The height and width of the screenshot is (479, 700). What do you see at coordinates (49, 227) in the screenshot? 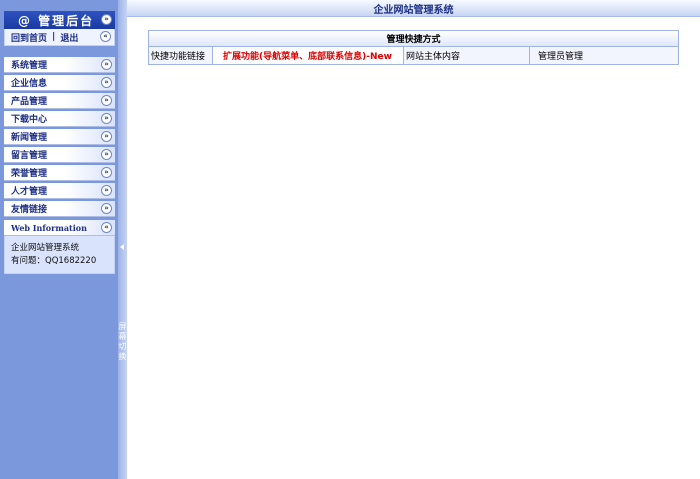
I see `web-info-title: Web Information` at bounding box center [49, 227].